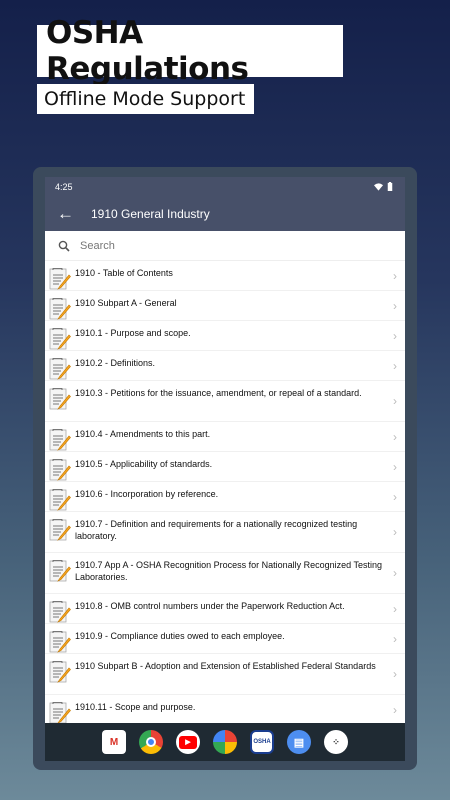  What do you see at coordinates (124, 273) in the screenshot?
I see `list-item-label: 1910 - Table of Contents` at bounding box center [124, 273].